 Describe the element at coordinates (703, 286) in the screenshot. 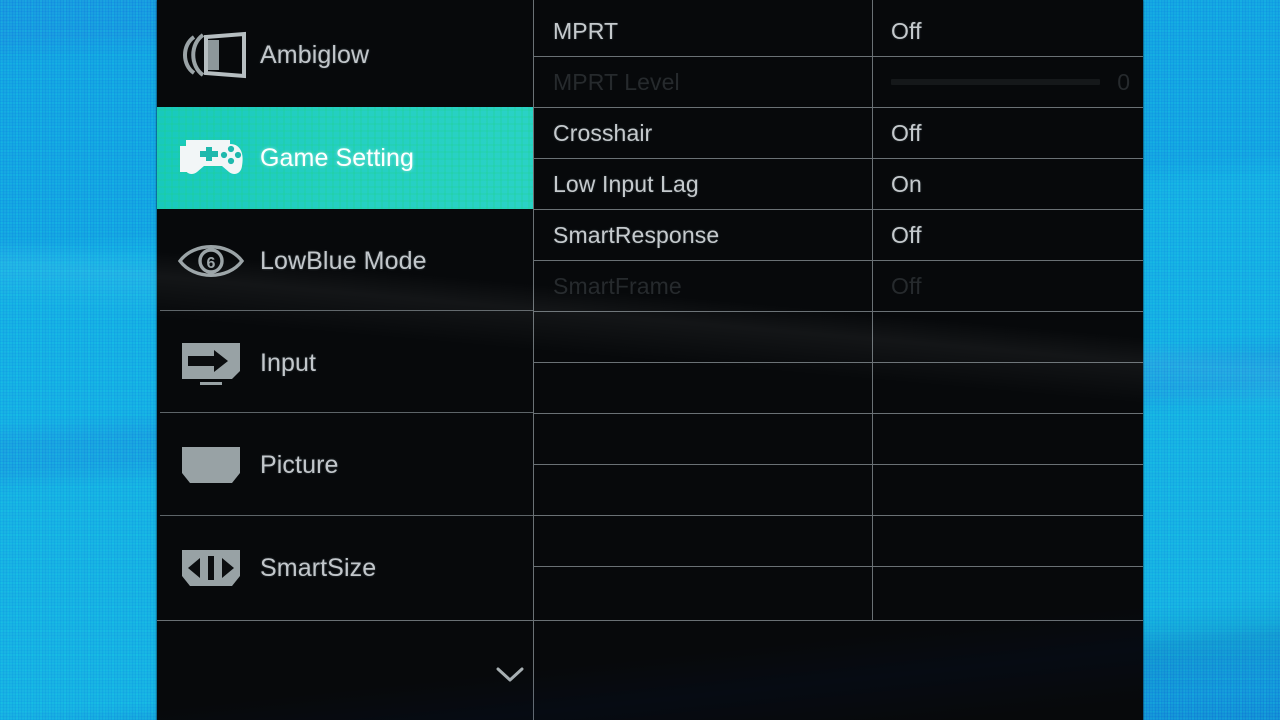

I see `option-row-smartframe: SmartFrame` at that location.